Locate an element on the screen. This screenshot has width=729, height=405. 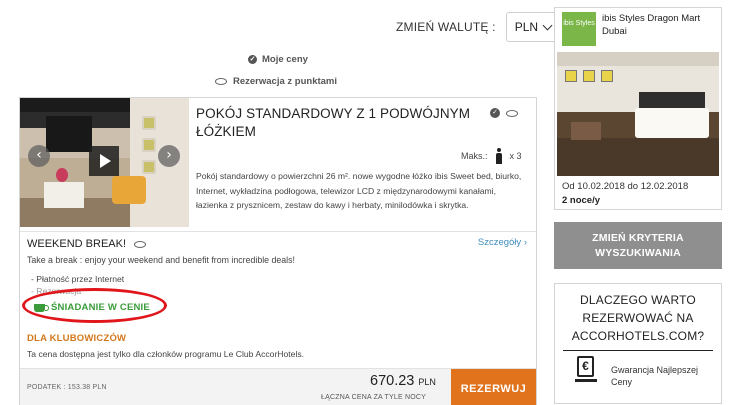
chairs-shape is located at coordinates (586, 131).